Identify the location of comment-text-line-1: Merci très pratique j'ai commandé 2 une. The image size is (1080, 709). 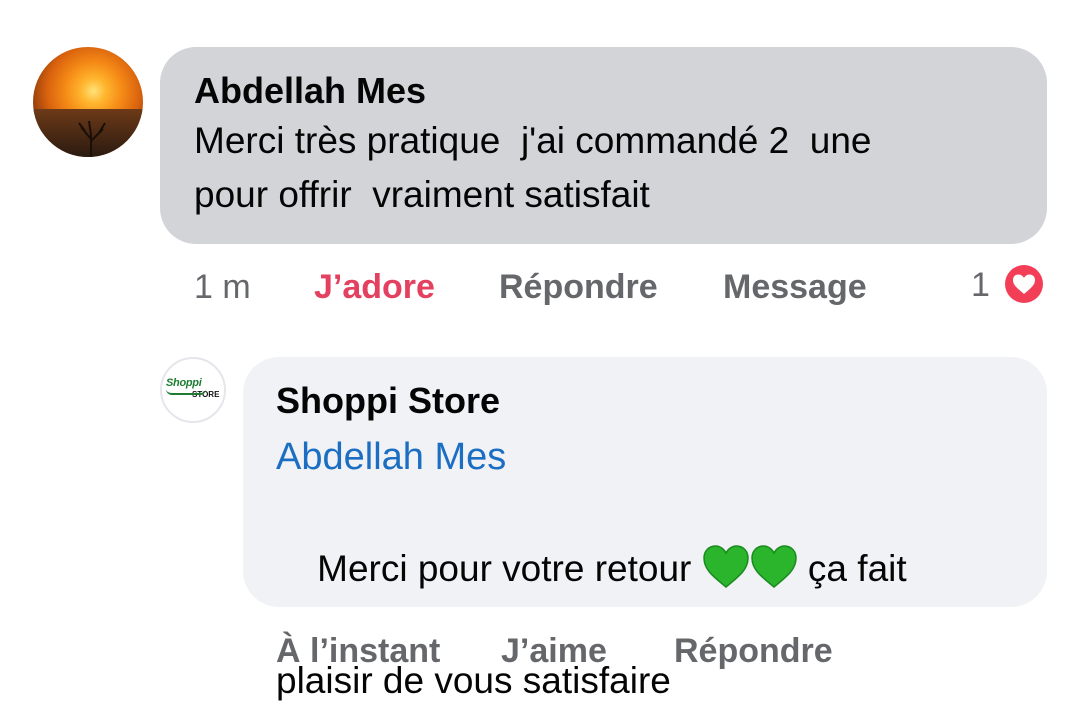
(533, 140).